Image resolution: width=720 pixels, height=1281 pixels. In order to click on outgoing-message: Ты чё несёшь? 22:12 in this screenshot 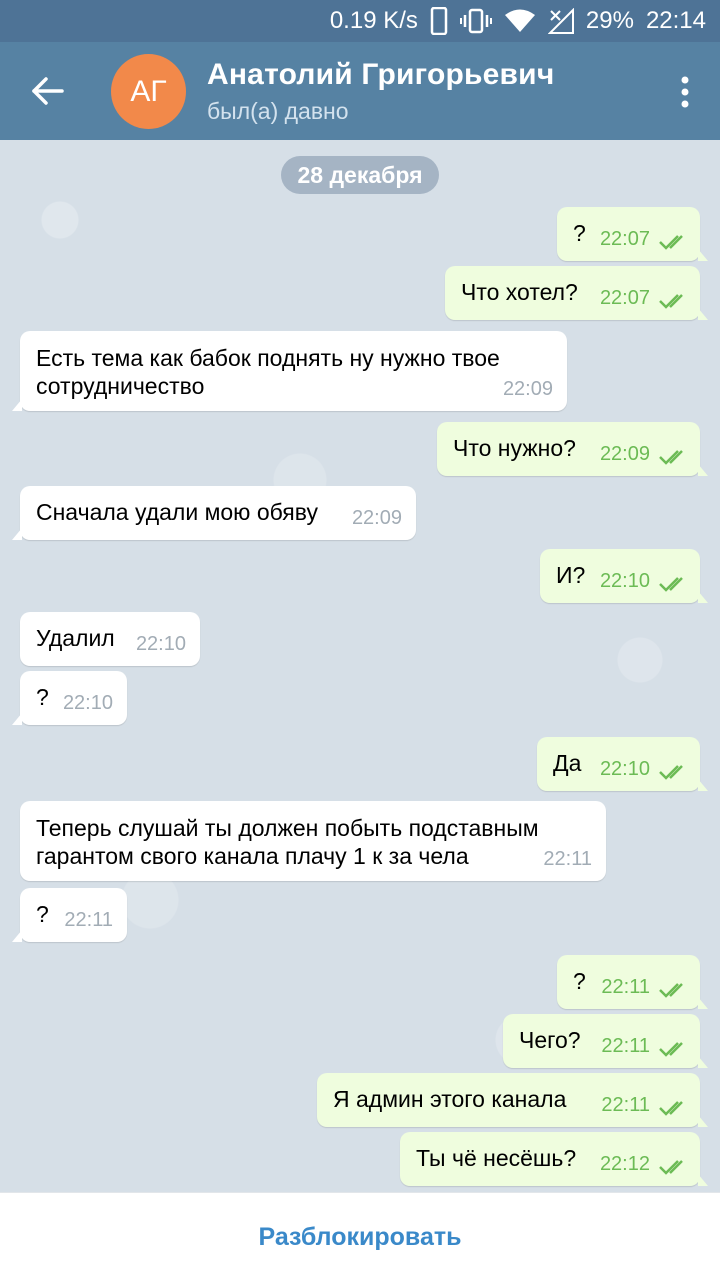, I will do `click(554, 1159)`.